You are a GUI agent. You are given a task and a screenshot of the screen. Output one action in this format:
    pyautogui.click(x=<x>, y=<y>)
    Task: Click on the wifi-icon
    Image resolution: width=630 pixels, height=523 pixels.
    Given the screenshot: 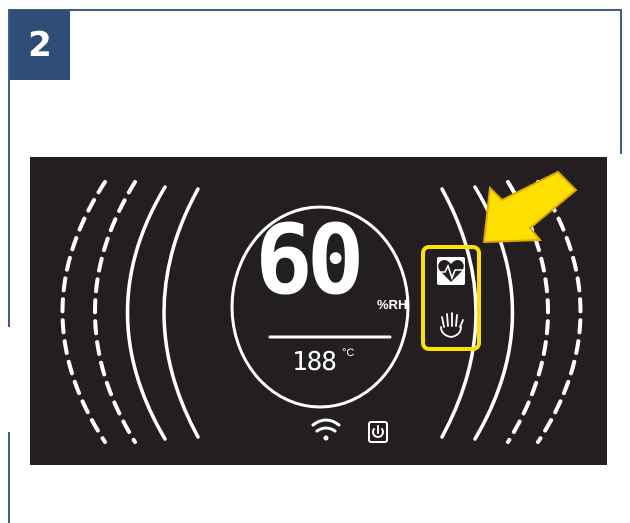 What is the action you would take?
    pyautogui.click(x=326, y=429)
    